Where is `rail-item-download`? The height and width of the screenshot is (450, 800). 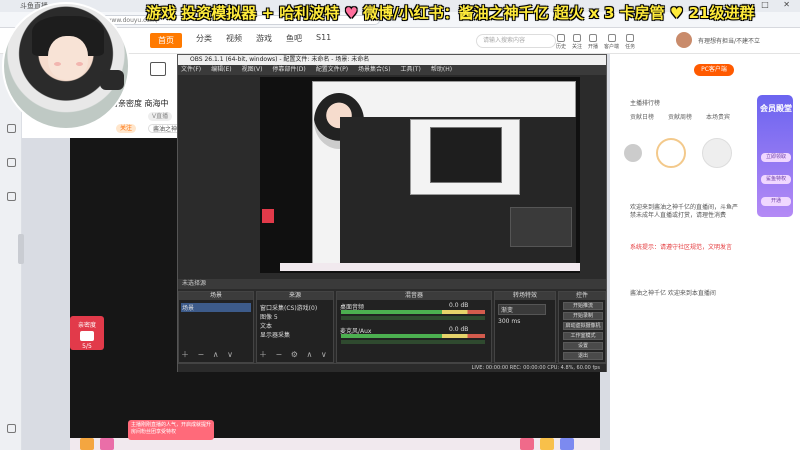 rail-item-download is located at coordinates (11, 429).